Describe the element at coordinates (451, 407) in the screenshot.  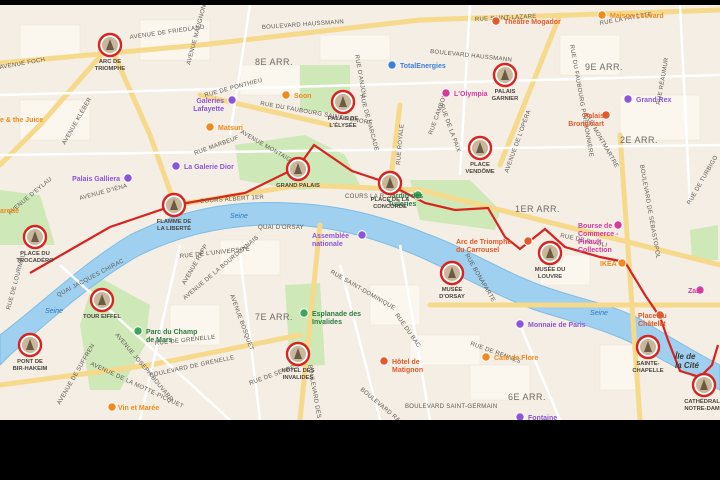
I see `street-label: BOULEVARD SAINT-GERMAIN` at that location.